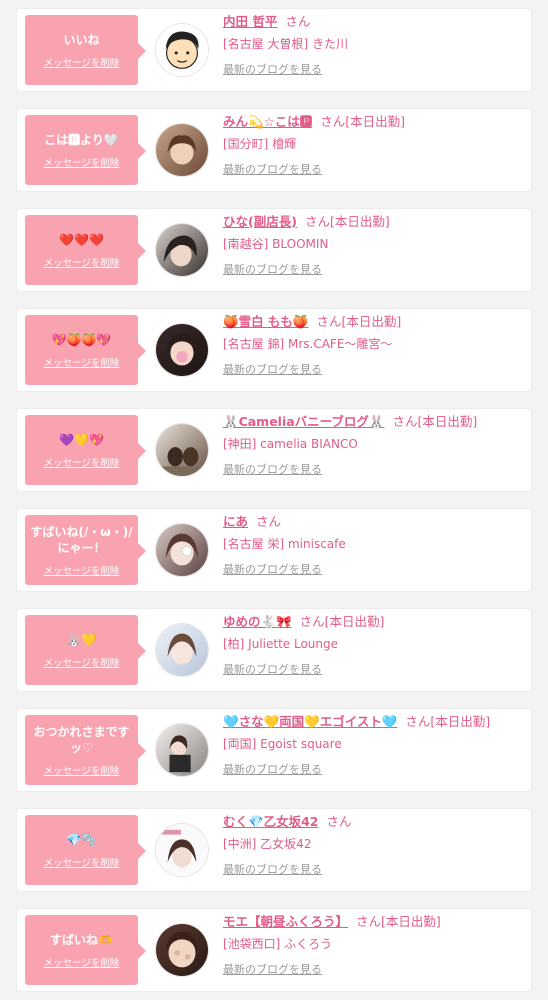 The image size is (548, 1000). I want to click on message-bubble: おつかれさまですッ♡ メッセージを削除, so click(85, 750).